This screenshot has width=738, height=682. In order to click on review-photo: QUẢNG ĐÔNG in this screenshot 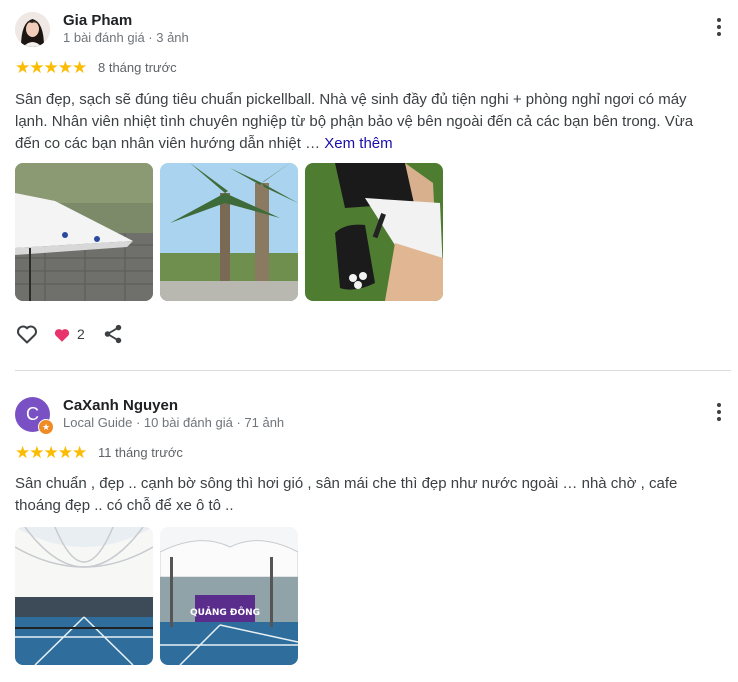, I will do `click(229, 596)`.